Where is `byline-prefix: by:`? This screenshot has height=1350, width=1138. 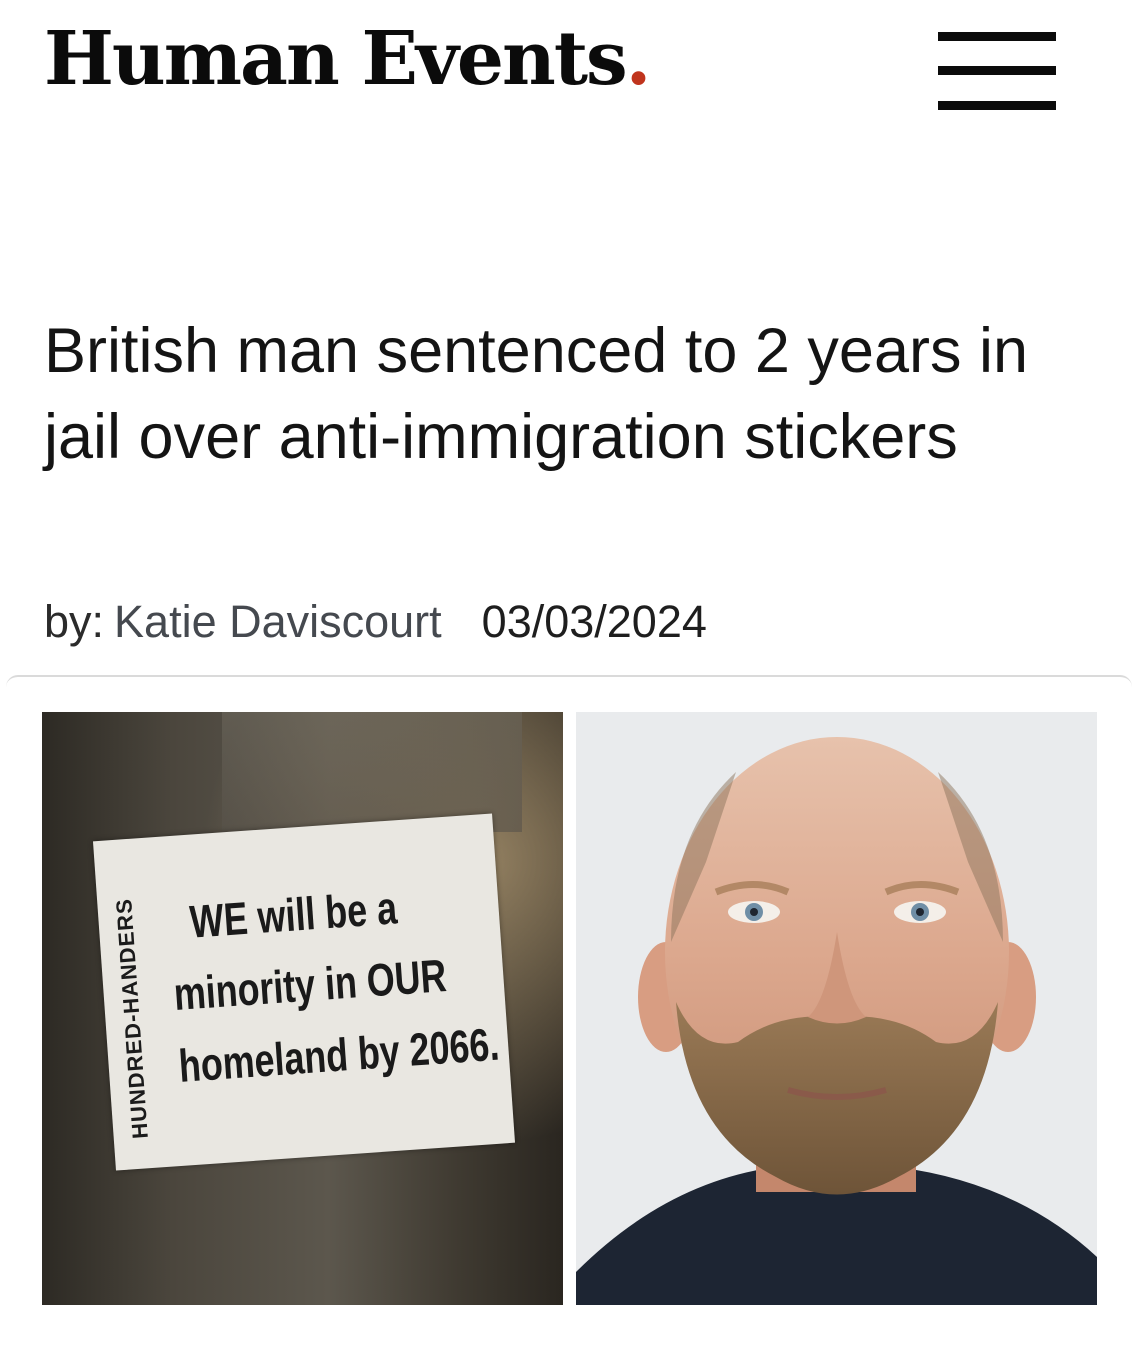 byline-prefix: by: is located at coordinates (74, 621).